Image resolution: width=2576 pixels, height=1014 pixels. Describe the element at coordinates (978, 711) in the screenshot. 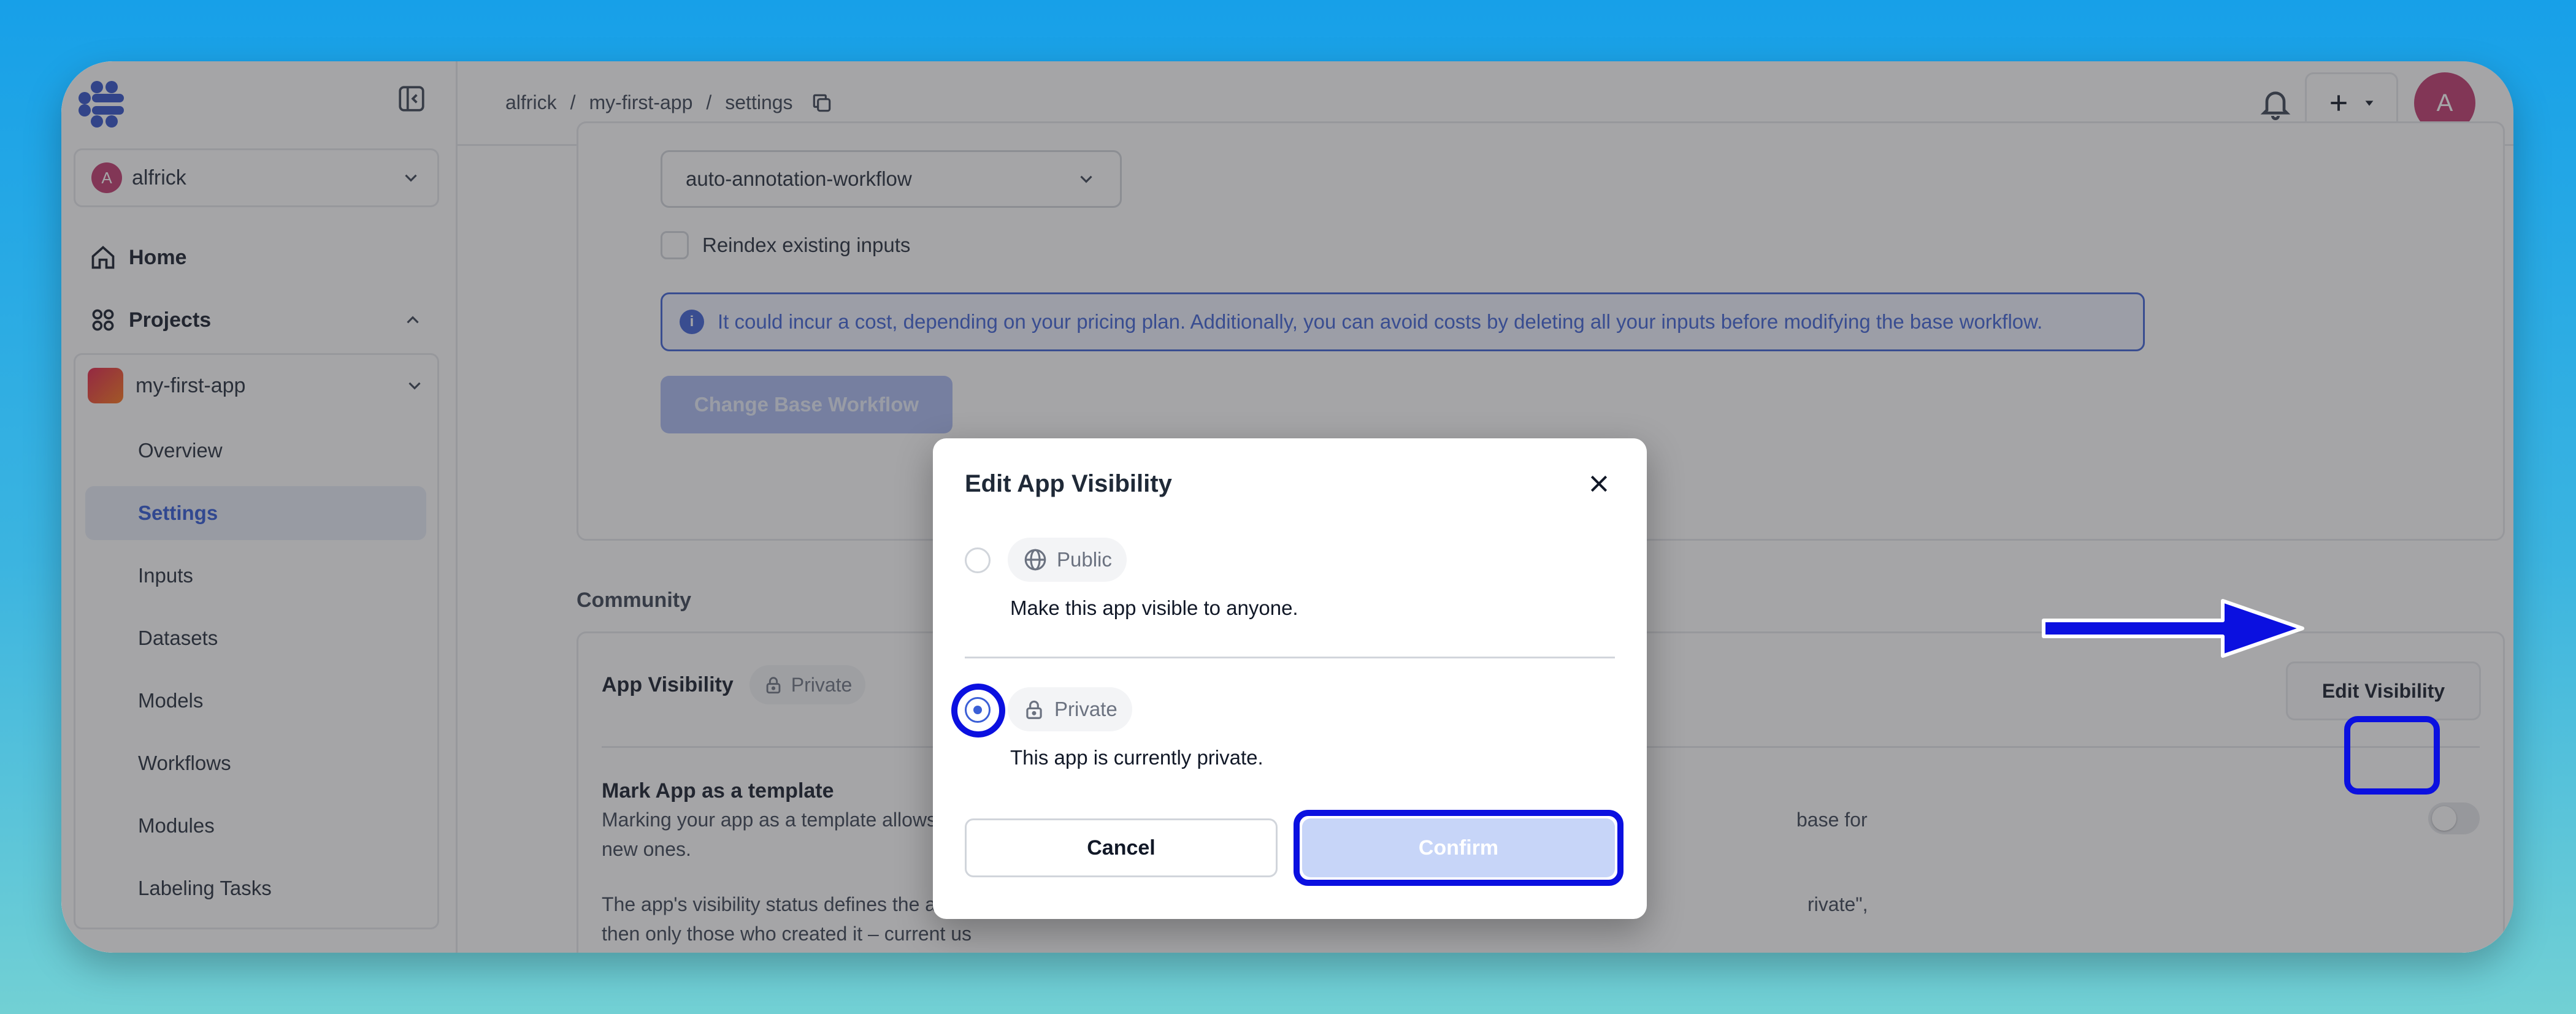

I see `radio-highlight` at that location.